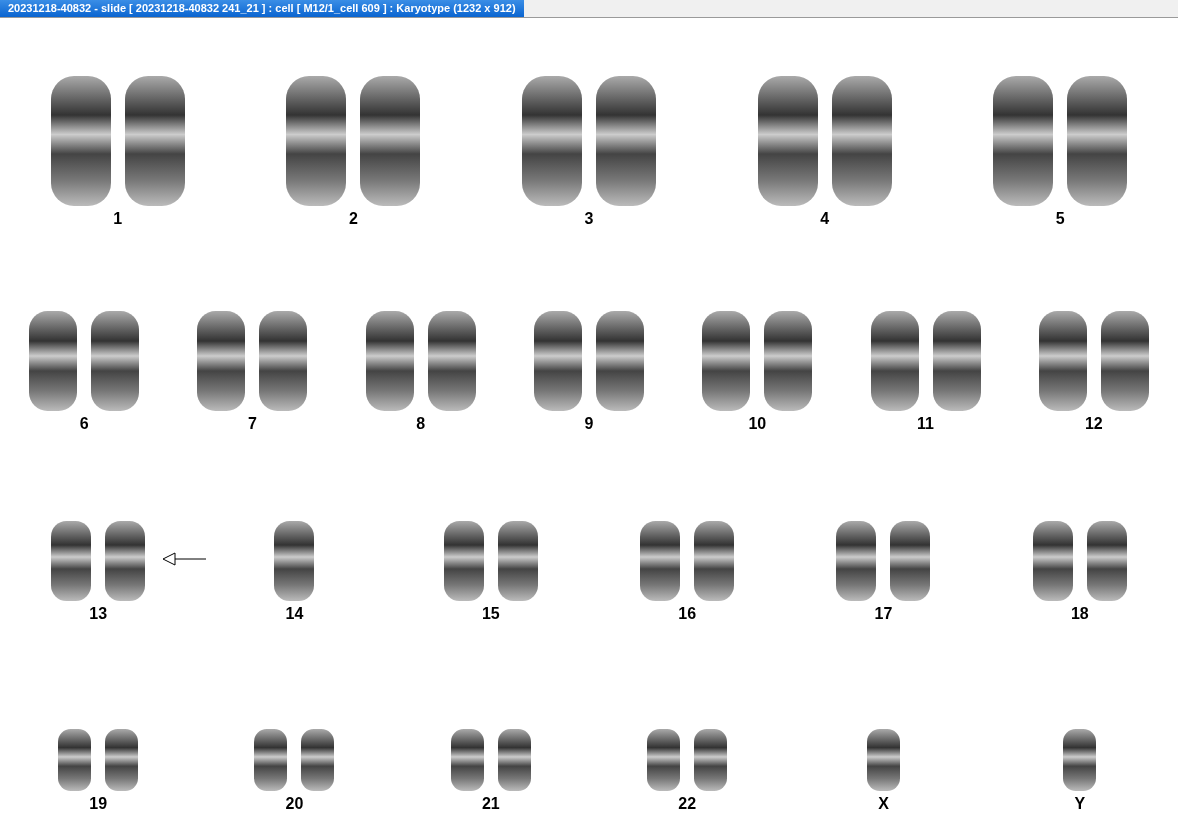 This screenshot has width=1178, height=814. What do you see at coordinates (589, 219) in the screenshot?
I see `chromosome-label: 3` at bounding box center [589, 219].